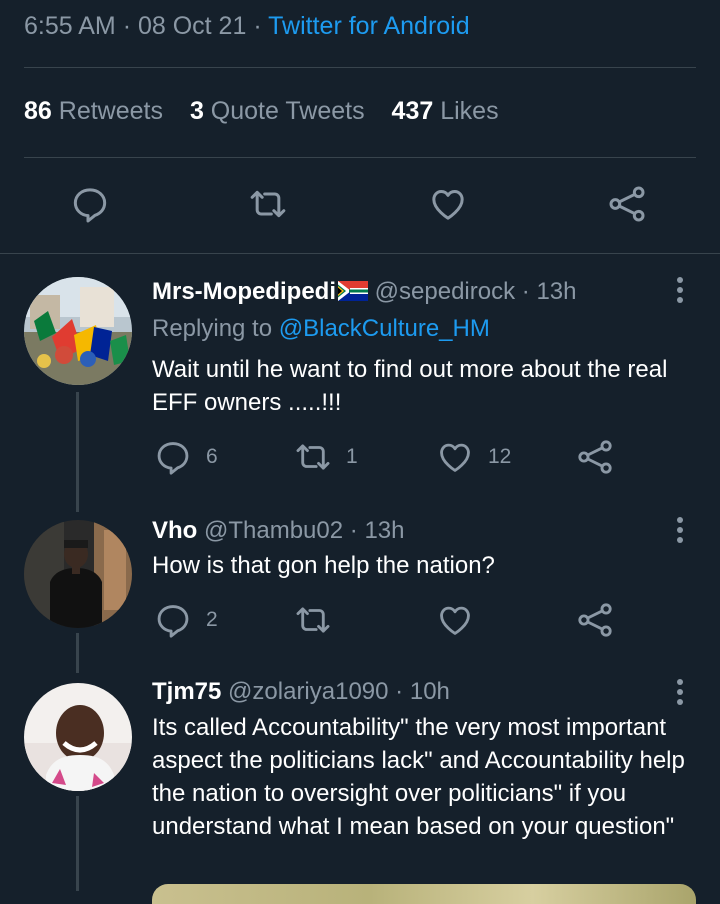  Describe the element at coordinates (244, 291) in the screenshot. I see `display-name: Mrs-Mopedipedi` at that location.